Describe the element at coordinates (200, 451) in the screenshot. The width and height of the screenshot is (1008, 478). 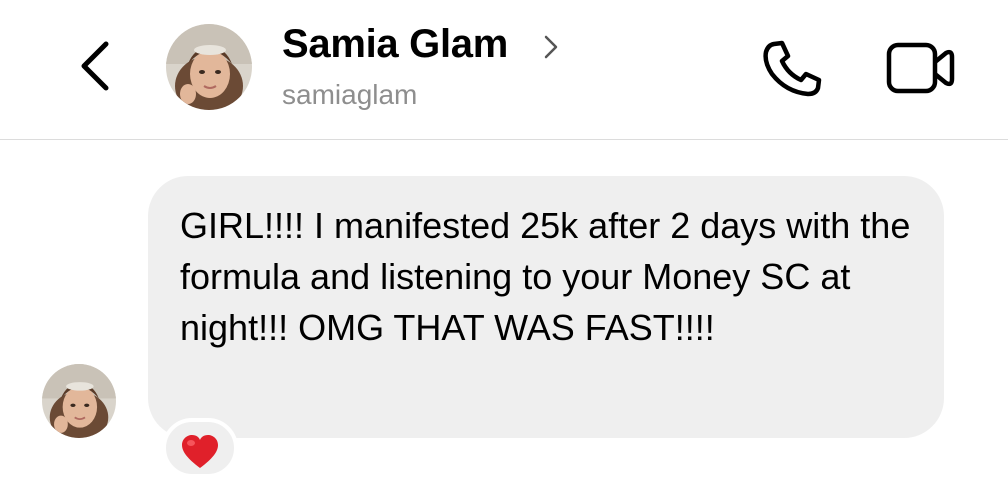
I see `heart-icon` at that location.